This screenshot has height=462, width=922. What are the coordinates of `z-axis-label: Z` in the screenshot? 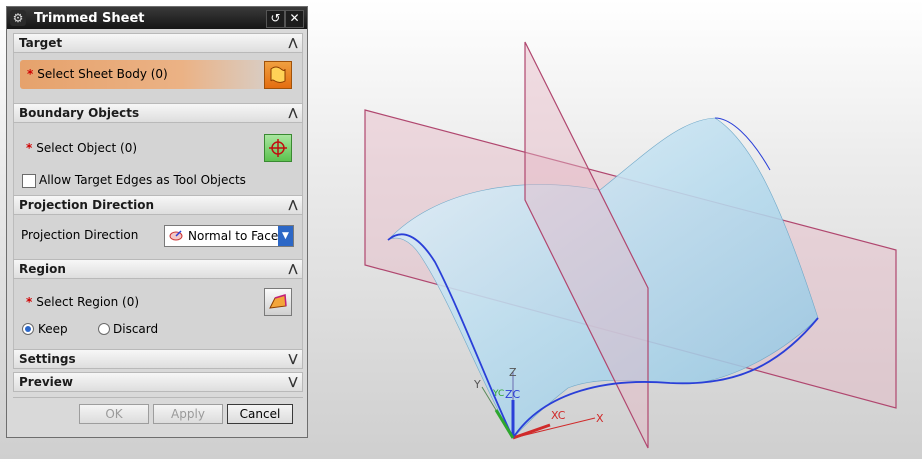 It's located at (513, 372).